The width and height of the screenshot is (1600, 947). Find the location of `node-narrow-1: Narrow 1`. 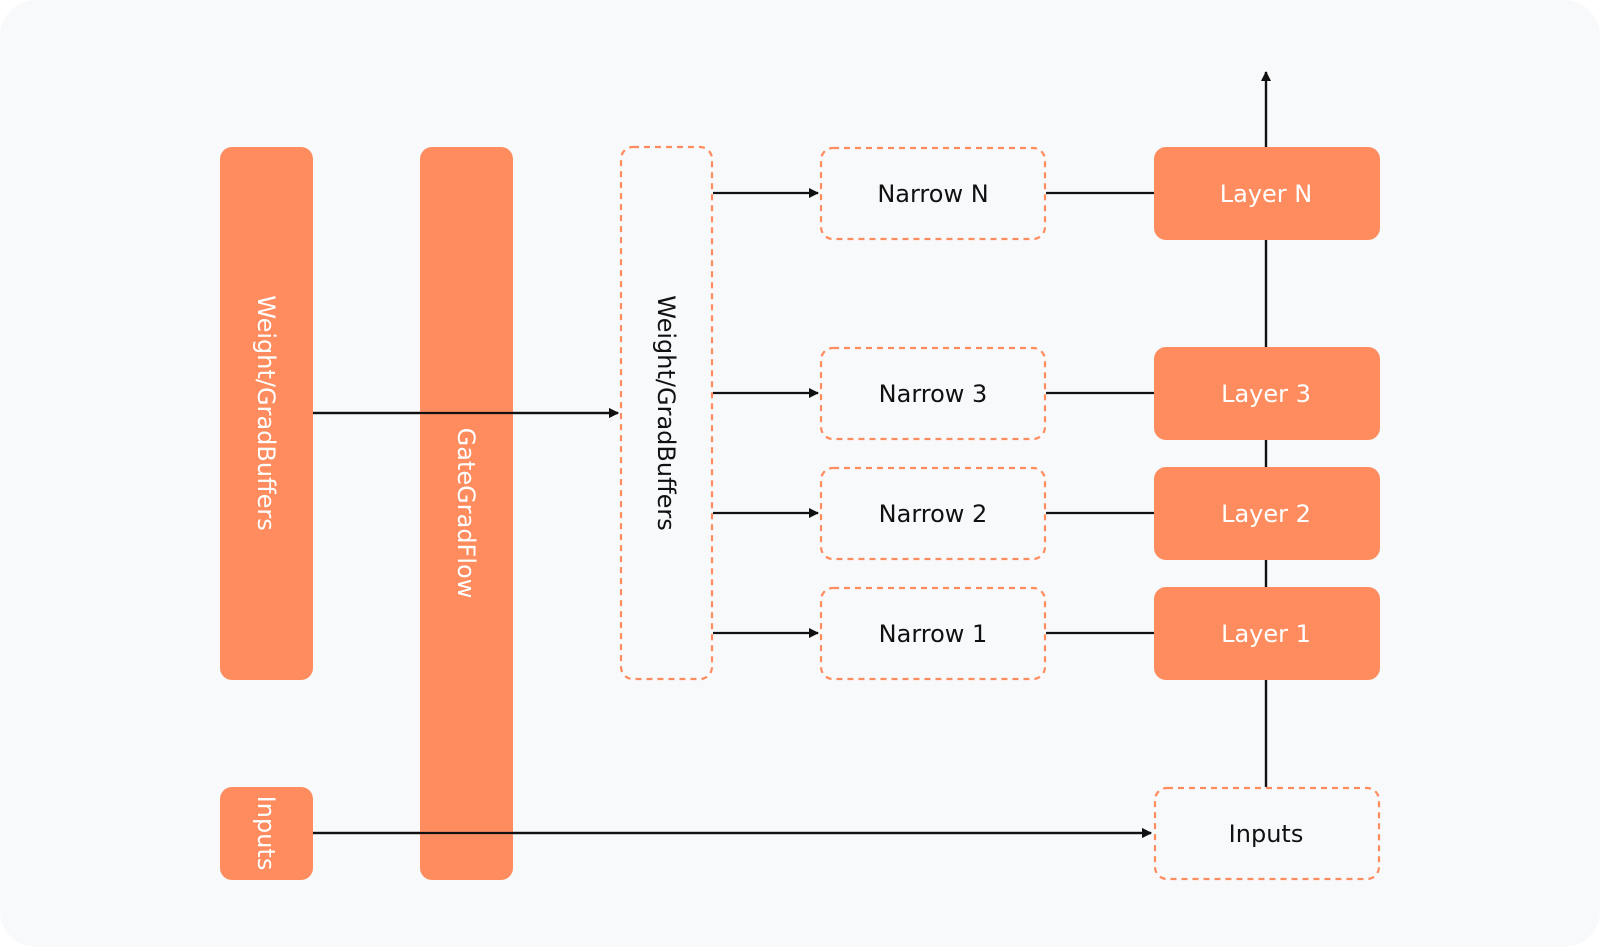

node-narrow-1: Narrow 1 is located at coordinates (933, 633).